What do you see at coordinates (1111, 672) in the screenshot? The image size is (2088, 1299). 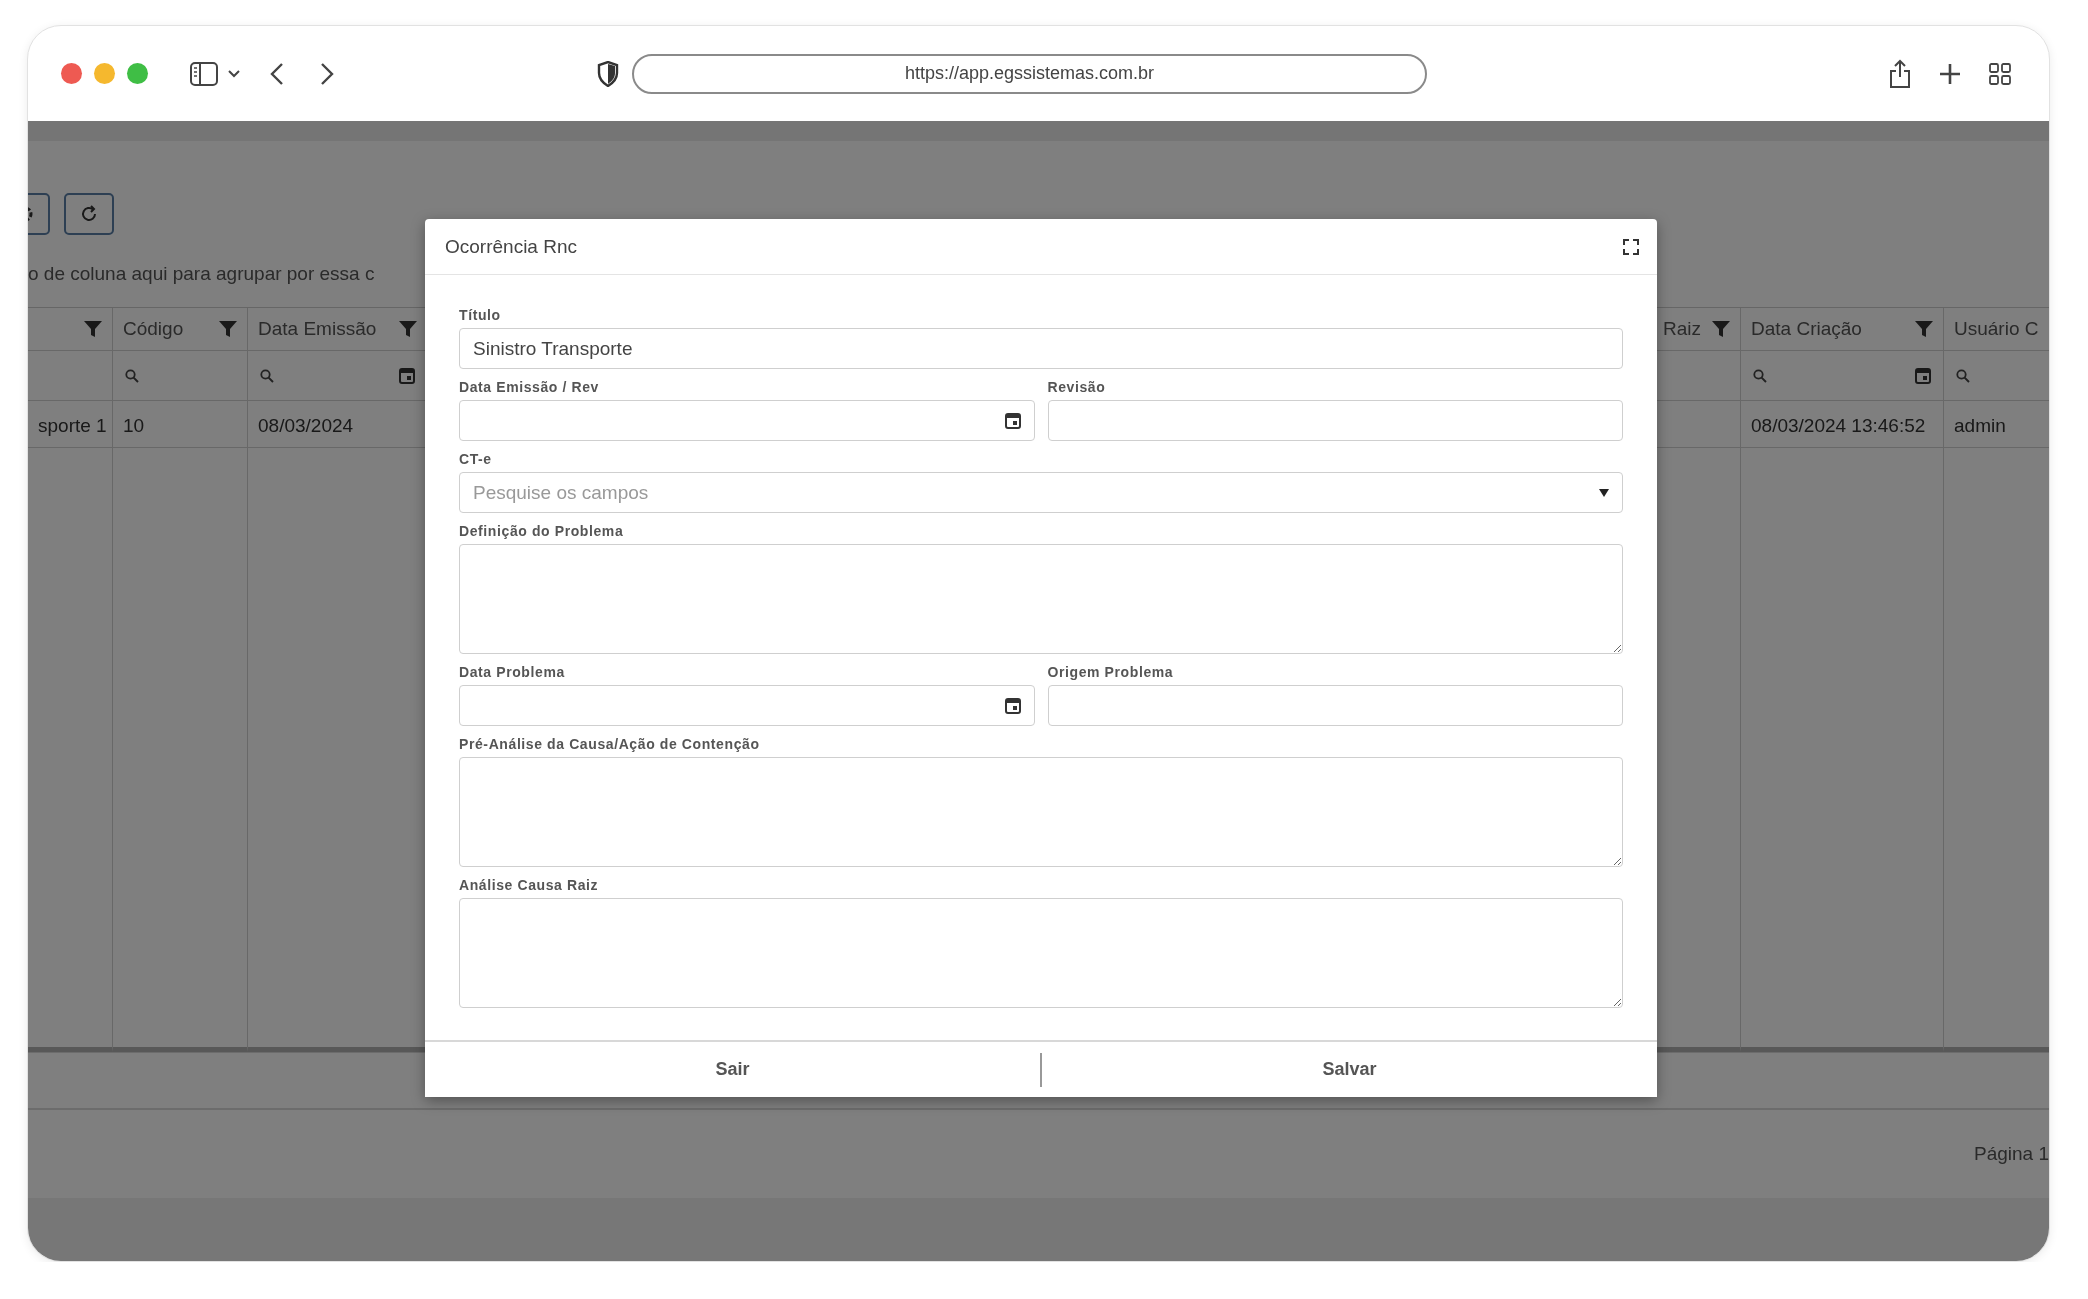 I see `field-label: Origem Problema` at bounding box center [1111, 672].